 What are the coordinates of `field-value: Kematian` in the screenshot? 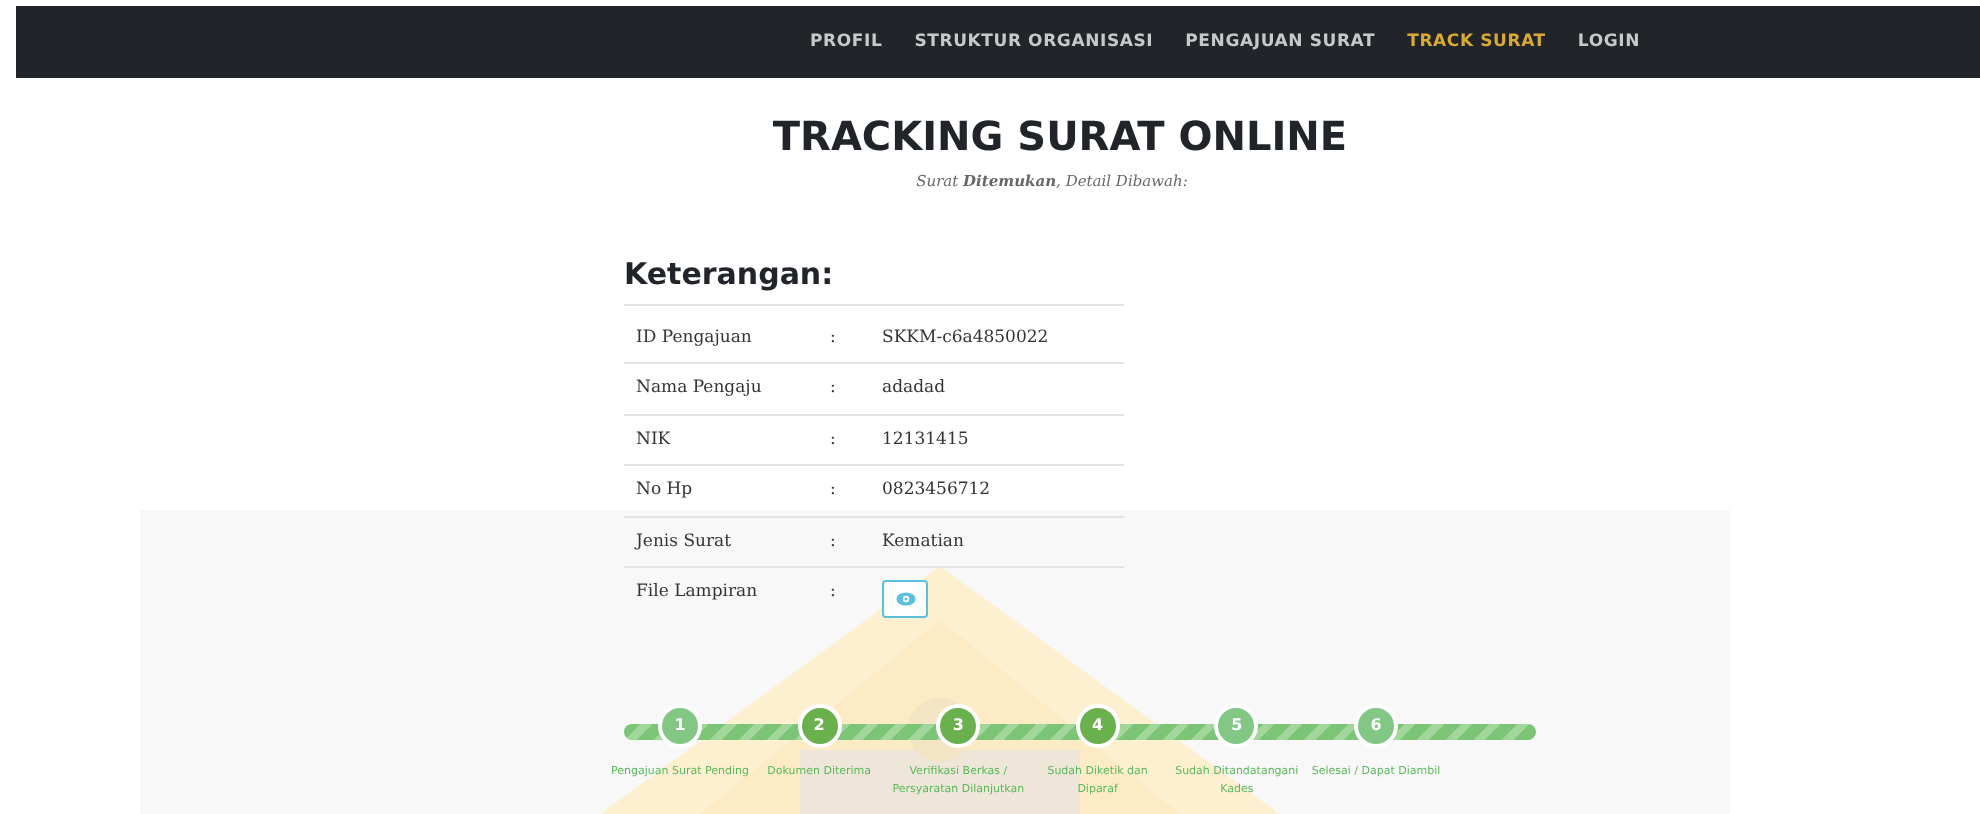 It's located at (923, 541).